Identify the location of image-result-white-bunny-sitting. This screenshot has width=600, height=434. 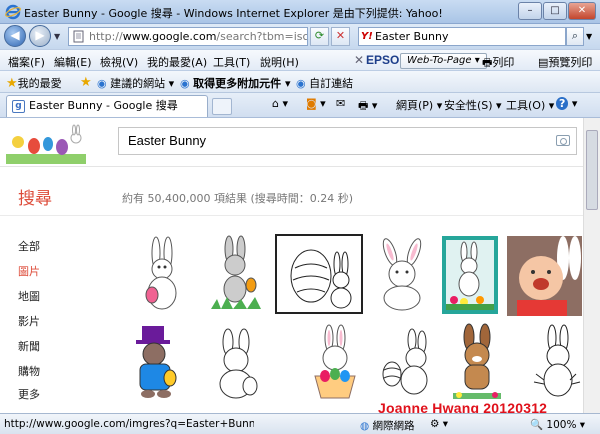
(404, 274).